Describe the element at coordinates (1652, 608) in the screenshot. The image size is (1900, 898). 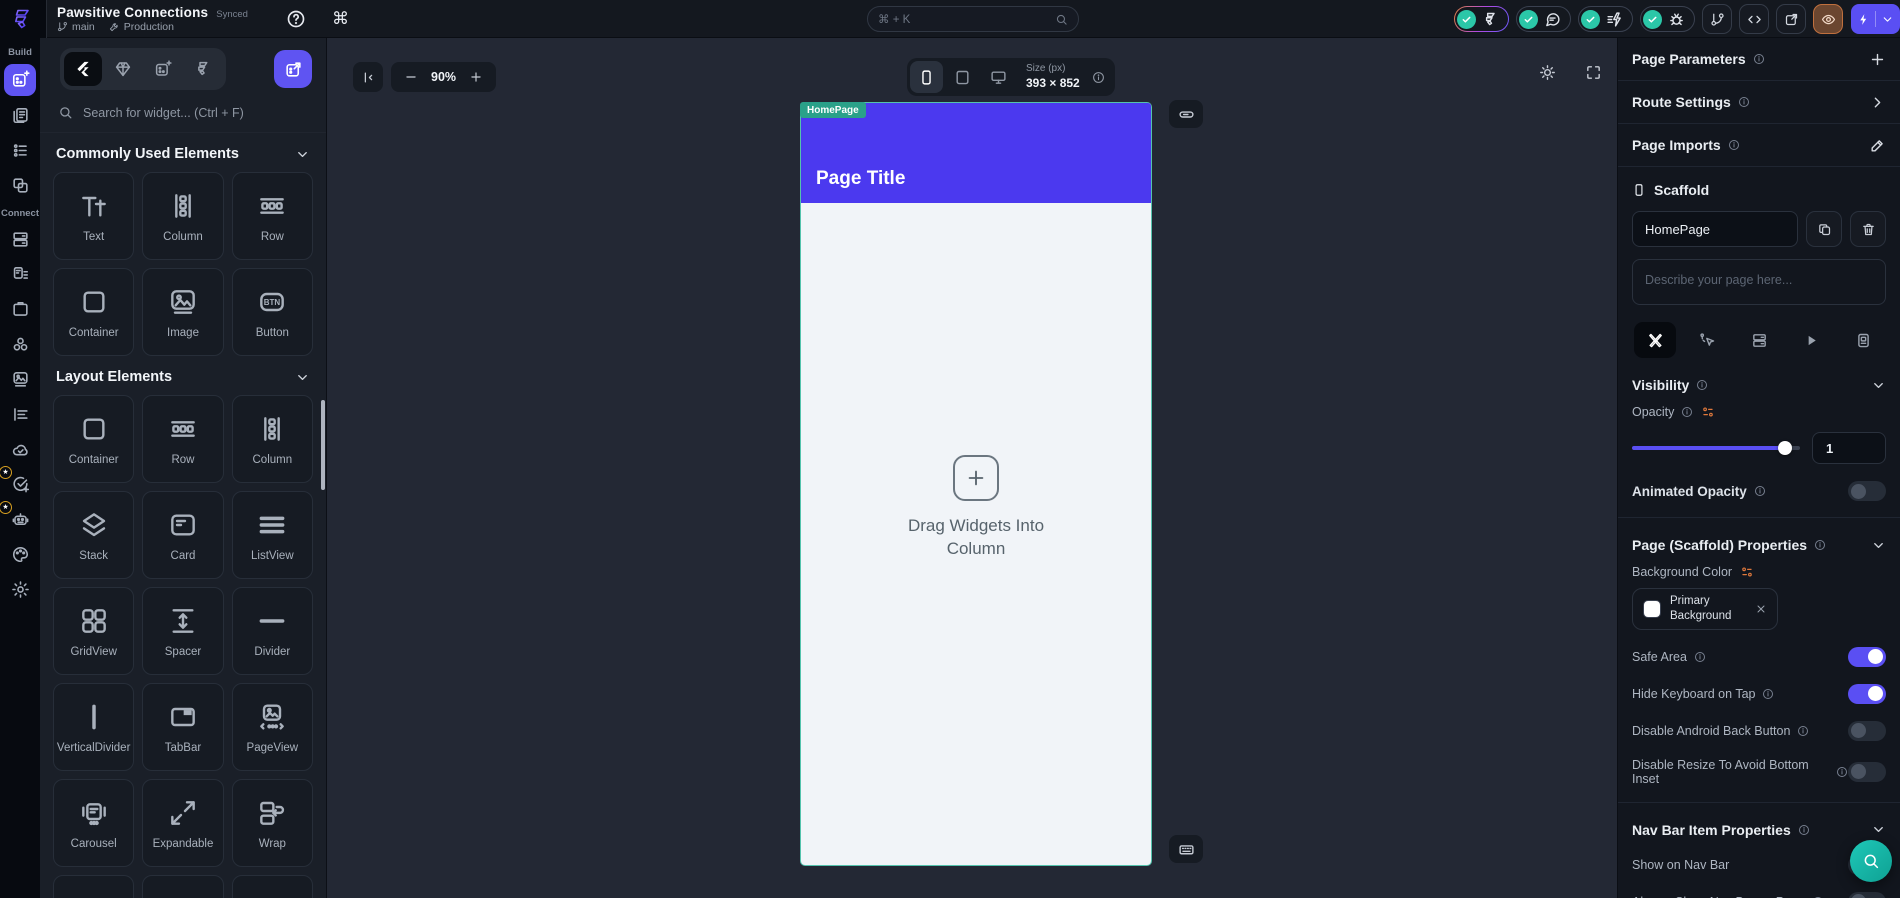
I see `color-swatch` at that location.